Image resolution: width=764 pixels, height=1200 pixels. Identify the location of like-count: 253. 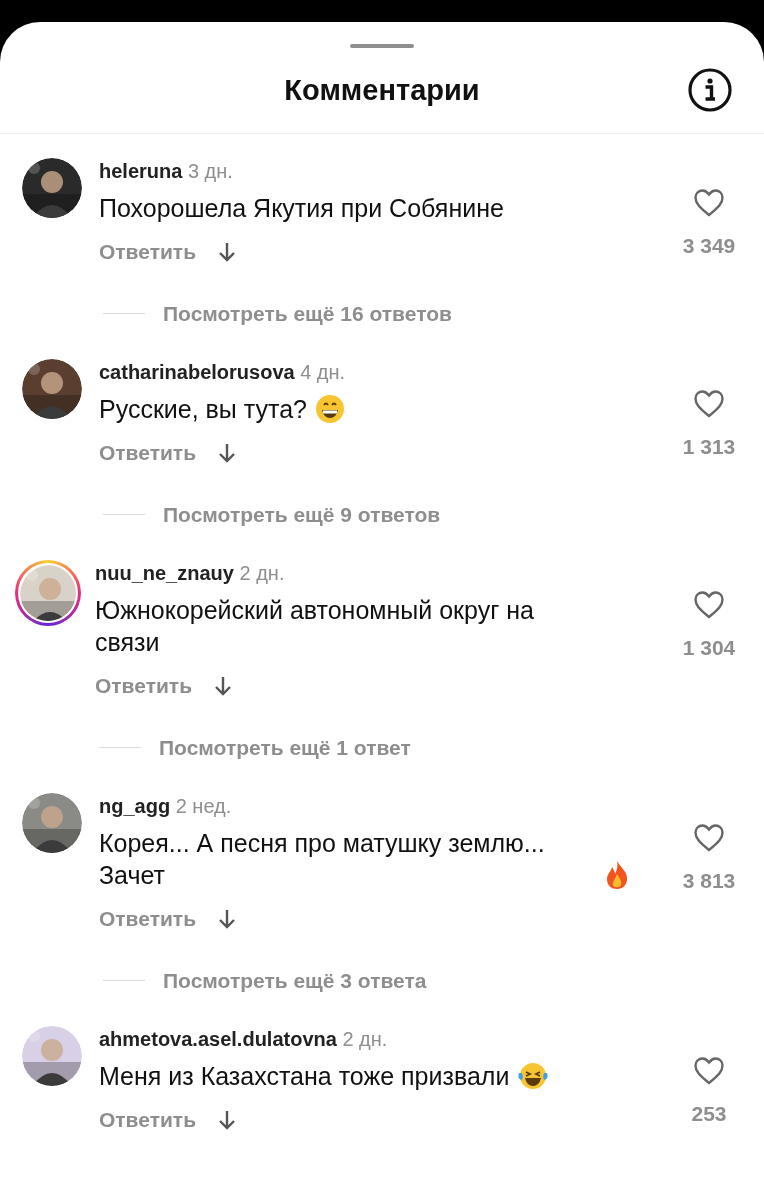
(709, 1114).